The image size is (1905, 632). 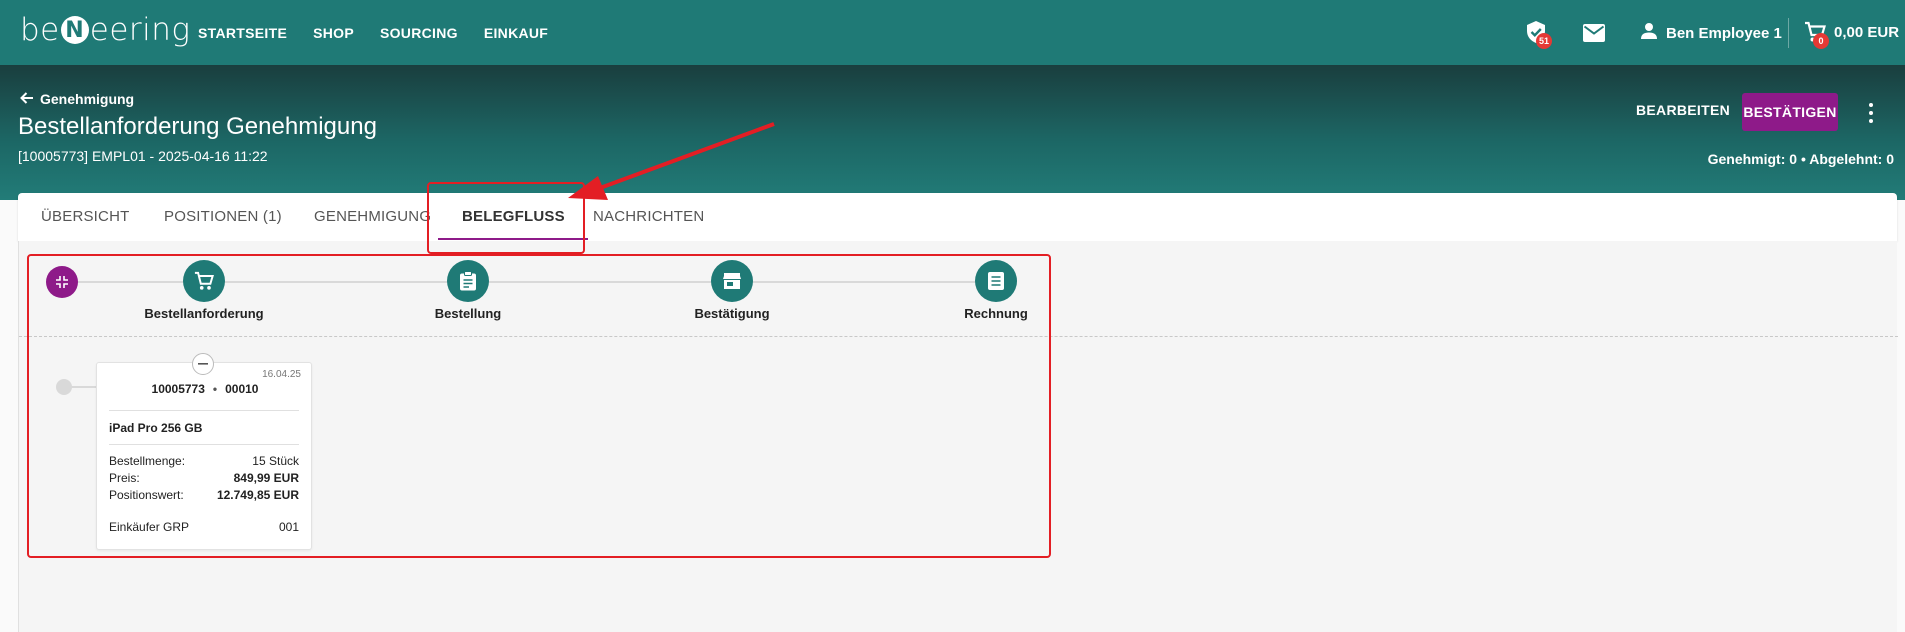 I want to click on user-name: Ben Employee 1, so click(x=1724, y=33).